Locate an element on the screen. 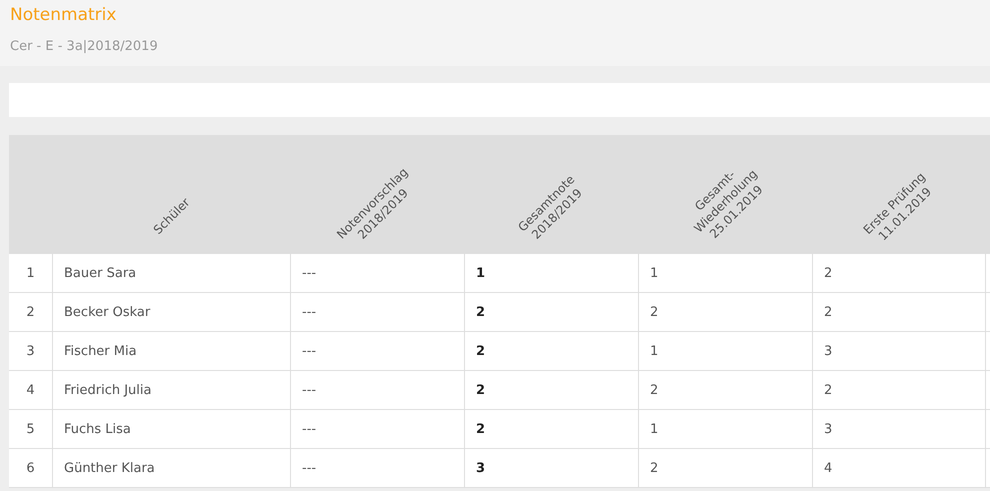  table-cell: 4 is located at coordinates (899, 468).